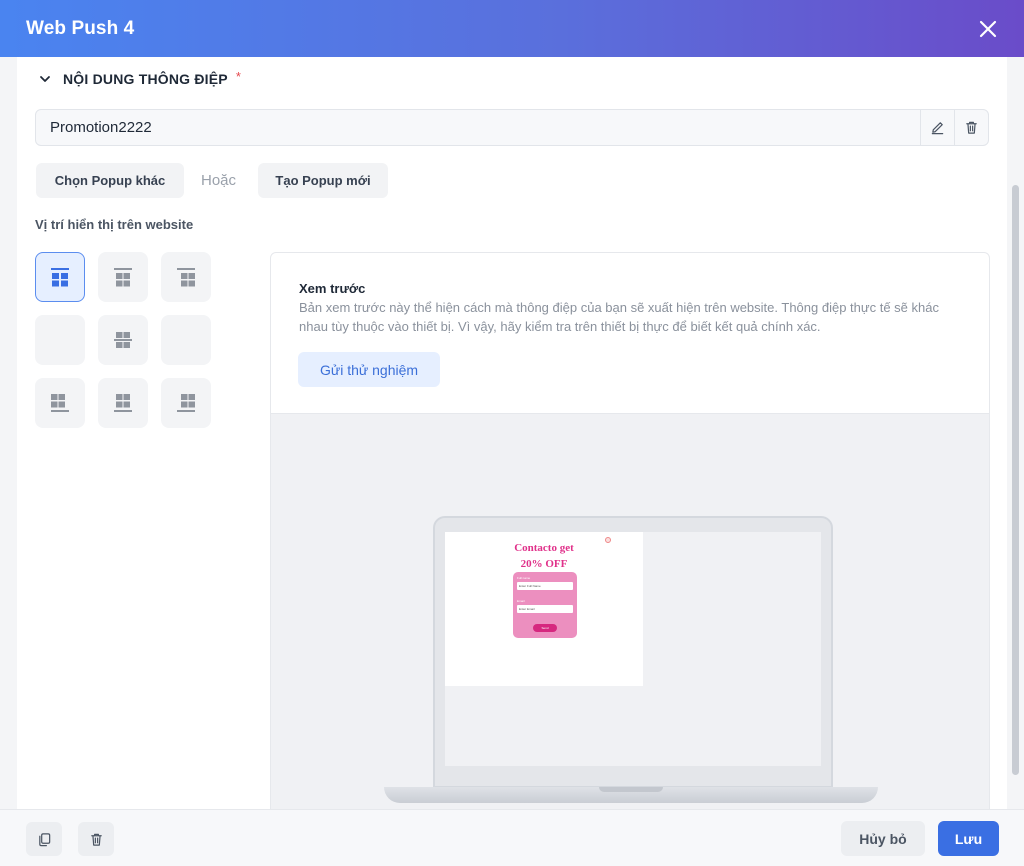 This screenshot has width=1024, height=866. I want to click on edit-button, so click(937, 127).